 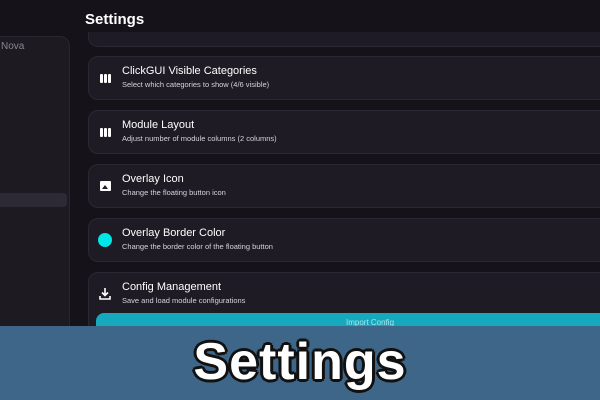 I want to click on download-icon, so click(x=105, y=294).